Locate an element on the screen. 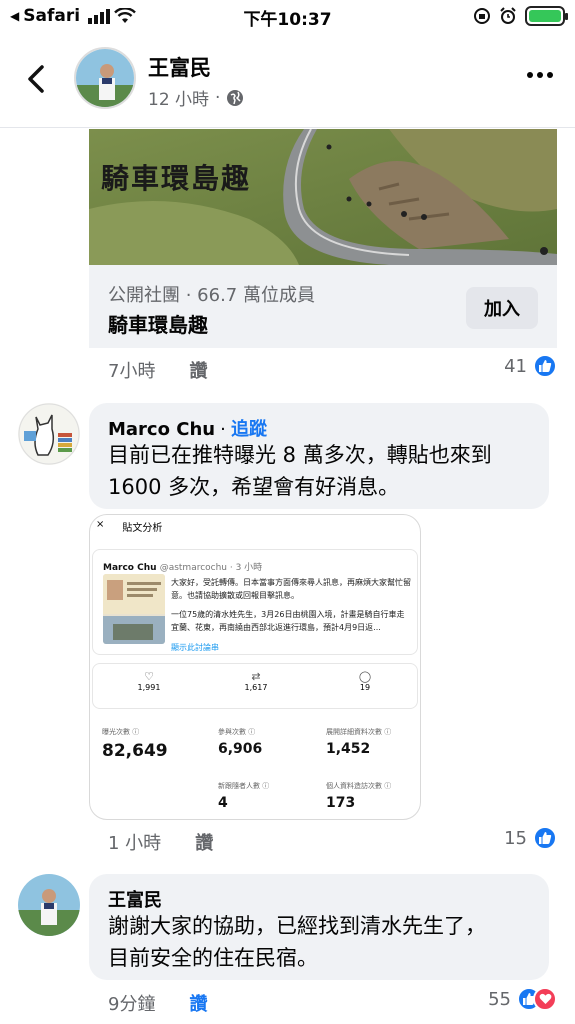  back-chevron-icon is located at coordinates (36, 79).